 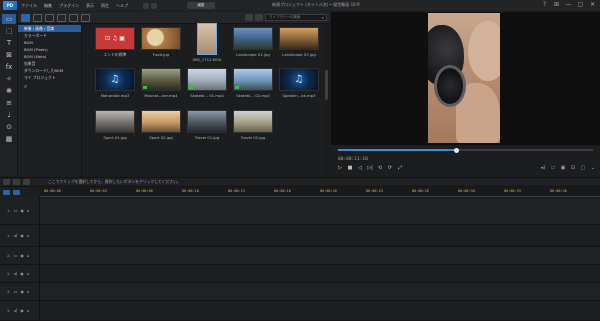 What do you see at coordinates (360, 168) in the screenshot?
I see `prev-frame-icon: ◁` at bounding box center [360, 168].